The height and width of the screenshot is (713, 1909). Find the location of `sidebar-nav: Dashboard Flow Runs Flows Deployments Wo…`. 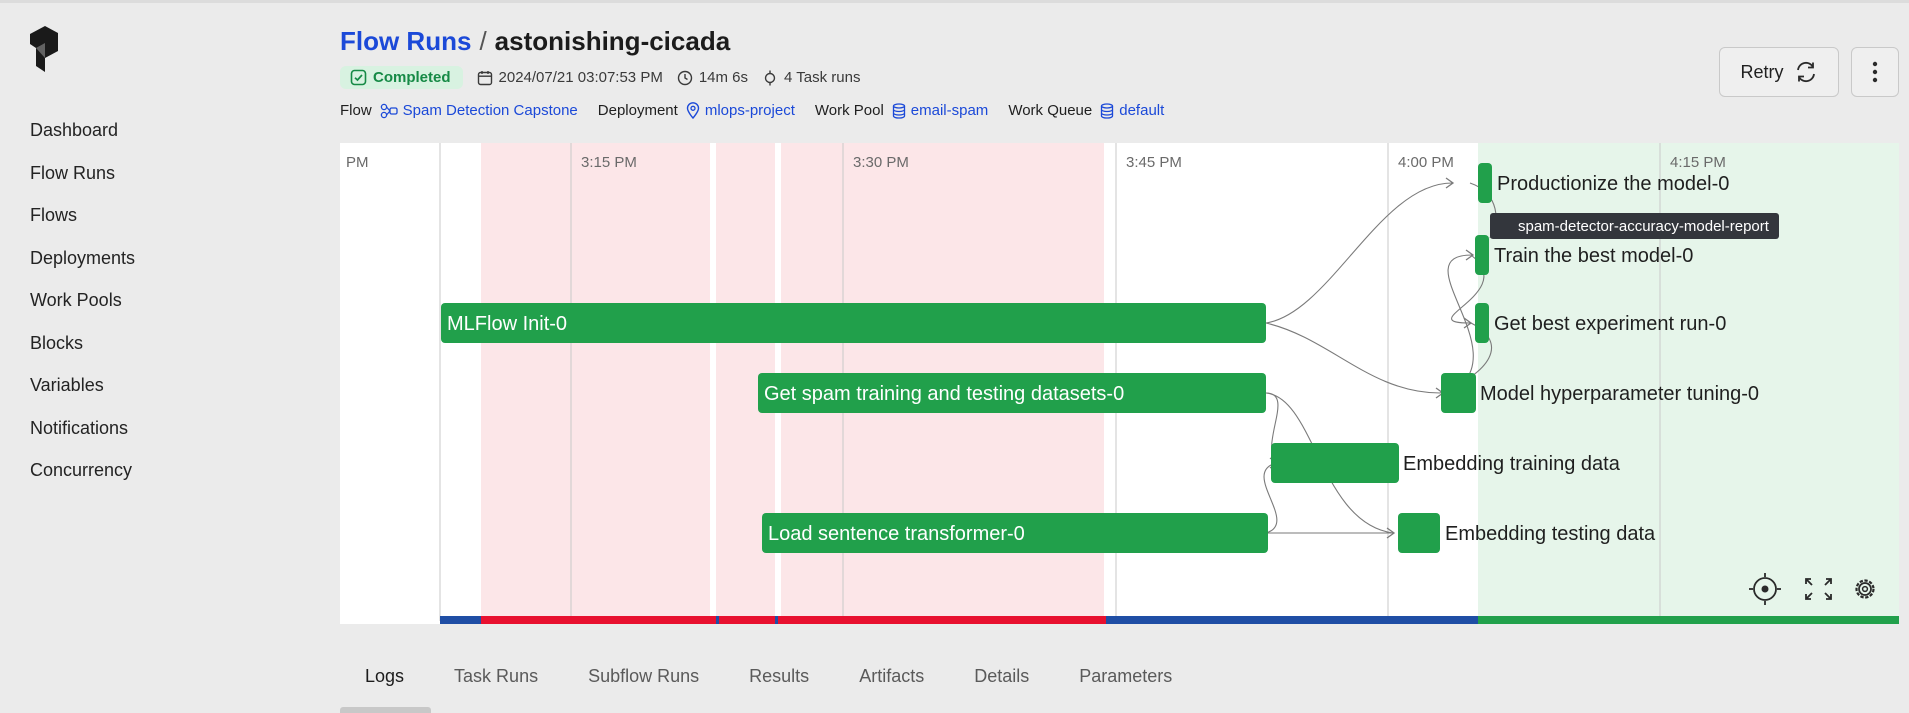

sidebar-nav: Dashboard Flow Runs Flows Deployments Wo… is located at coordinates (160, 307).